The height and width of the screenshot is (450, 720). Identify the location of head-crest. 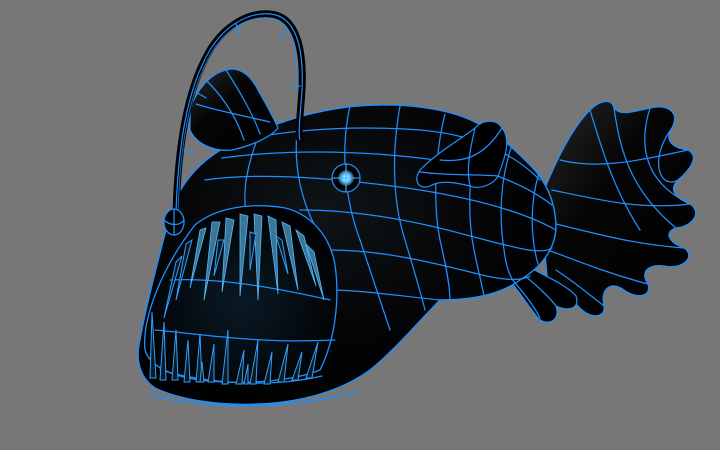
(234, 109).